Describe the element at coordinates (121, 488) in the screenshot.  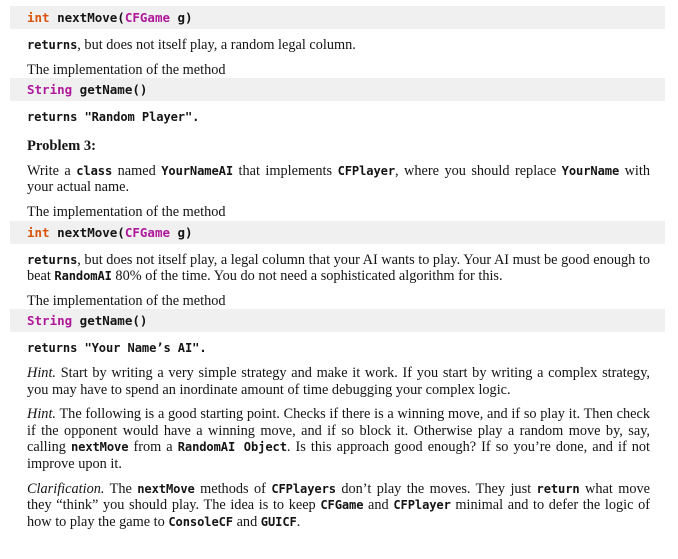
I see `text-run-normal: The` at that location.